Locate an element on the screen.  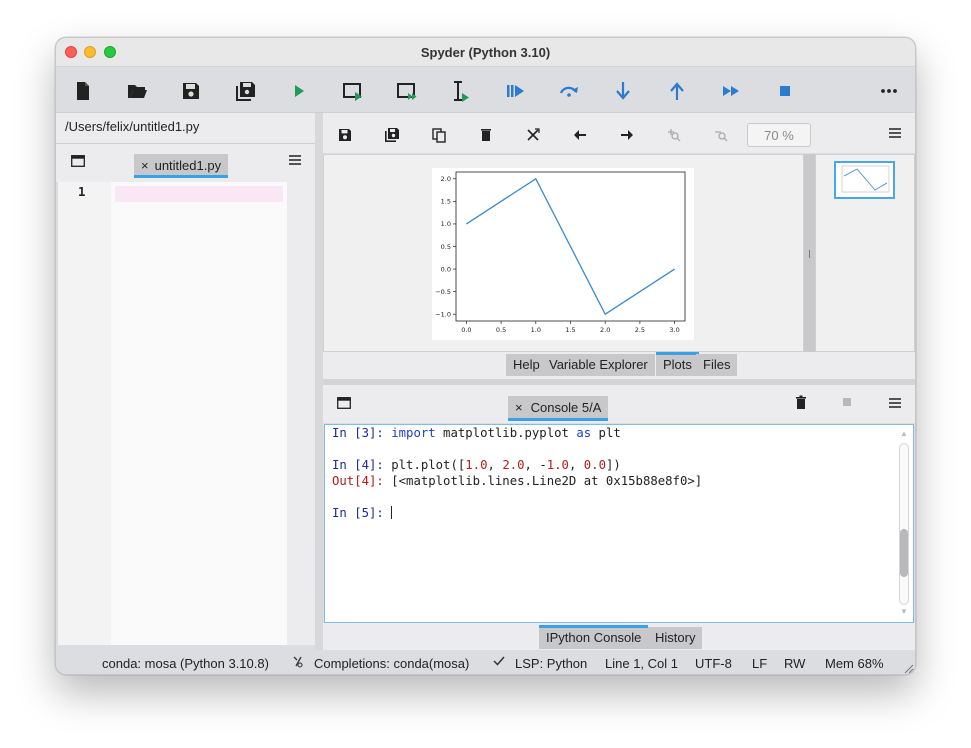
console-prompt: In [4]: is located at coordinates (358, 465).